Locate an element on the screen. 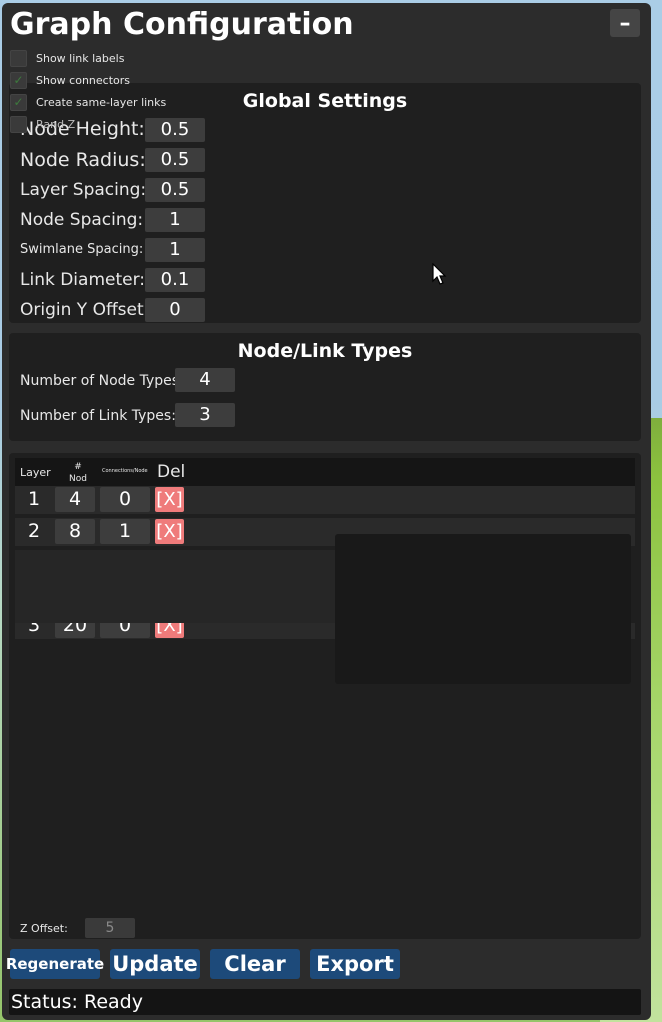  mouse-cursor-icon is located at coordinates (439, 274).